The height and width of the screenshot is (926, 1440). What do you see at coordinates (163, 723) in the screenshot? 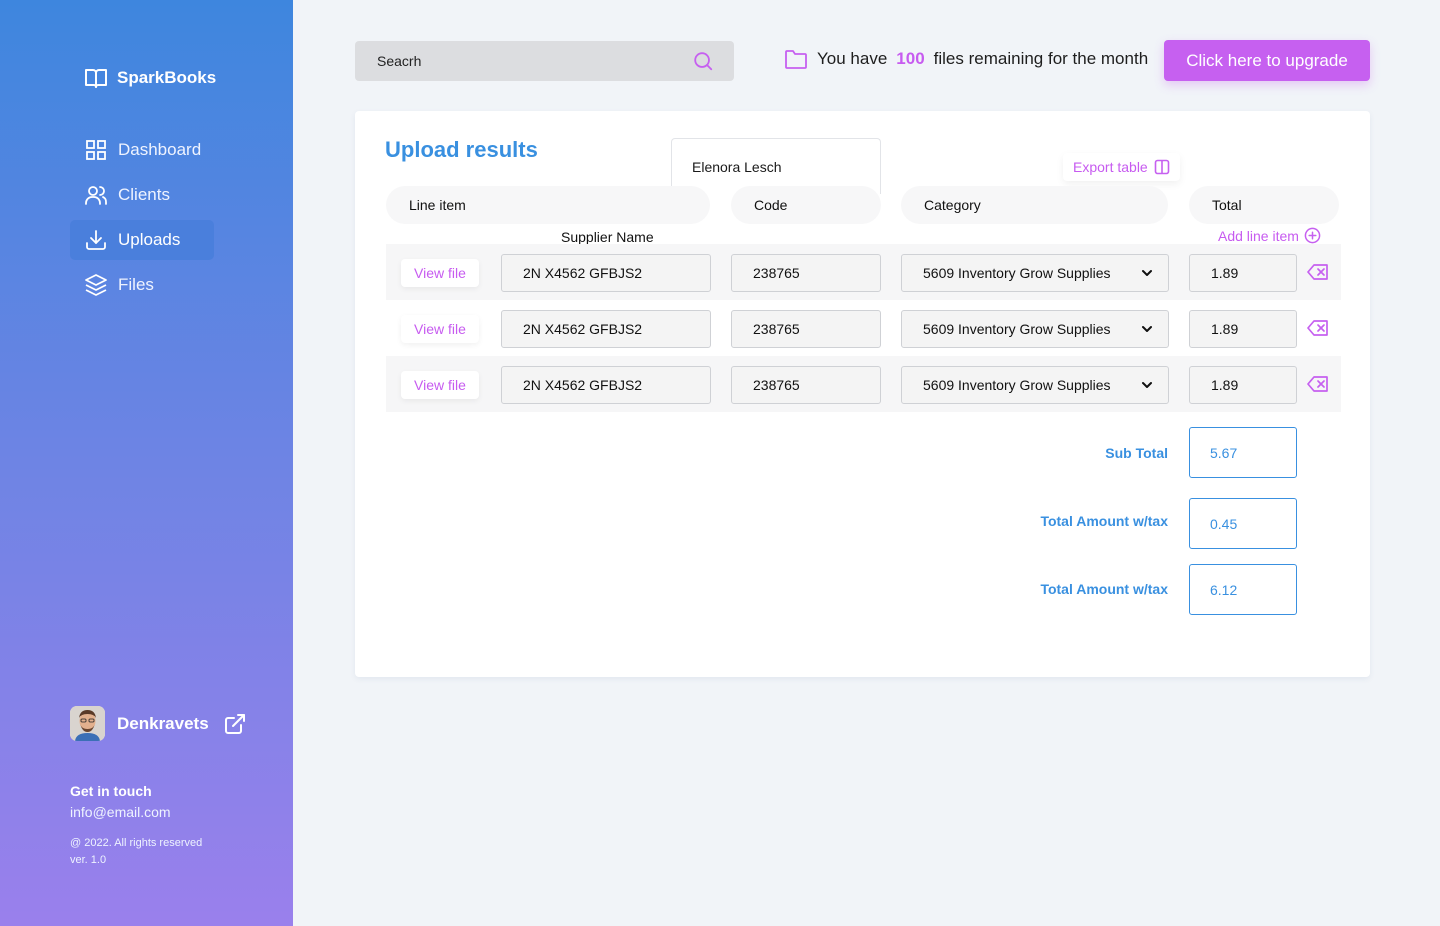
I see `user-name: Denkravets` at bounding box center [163, 723].